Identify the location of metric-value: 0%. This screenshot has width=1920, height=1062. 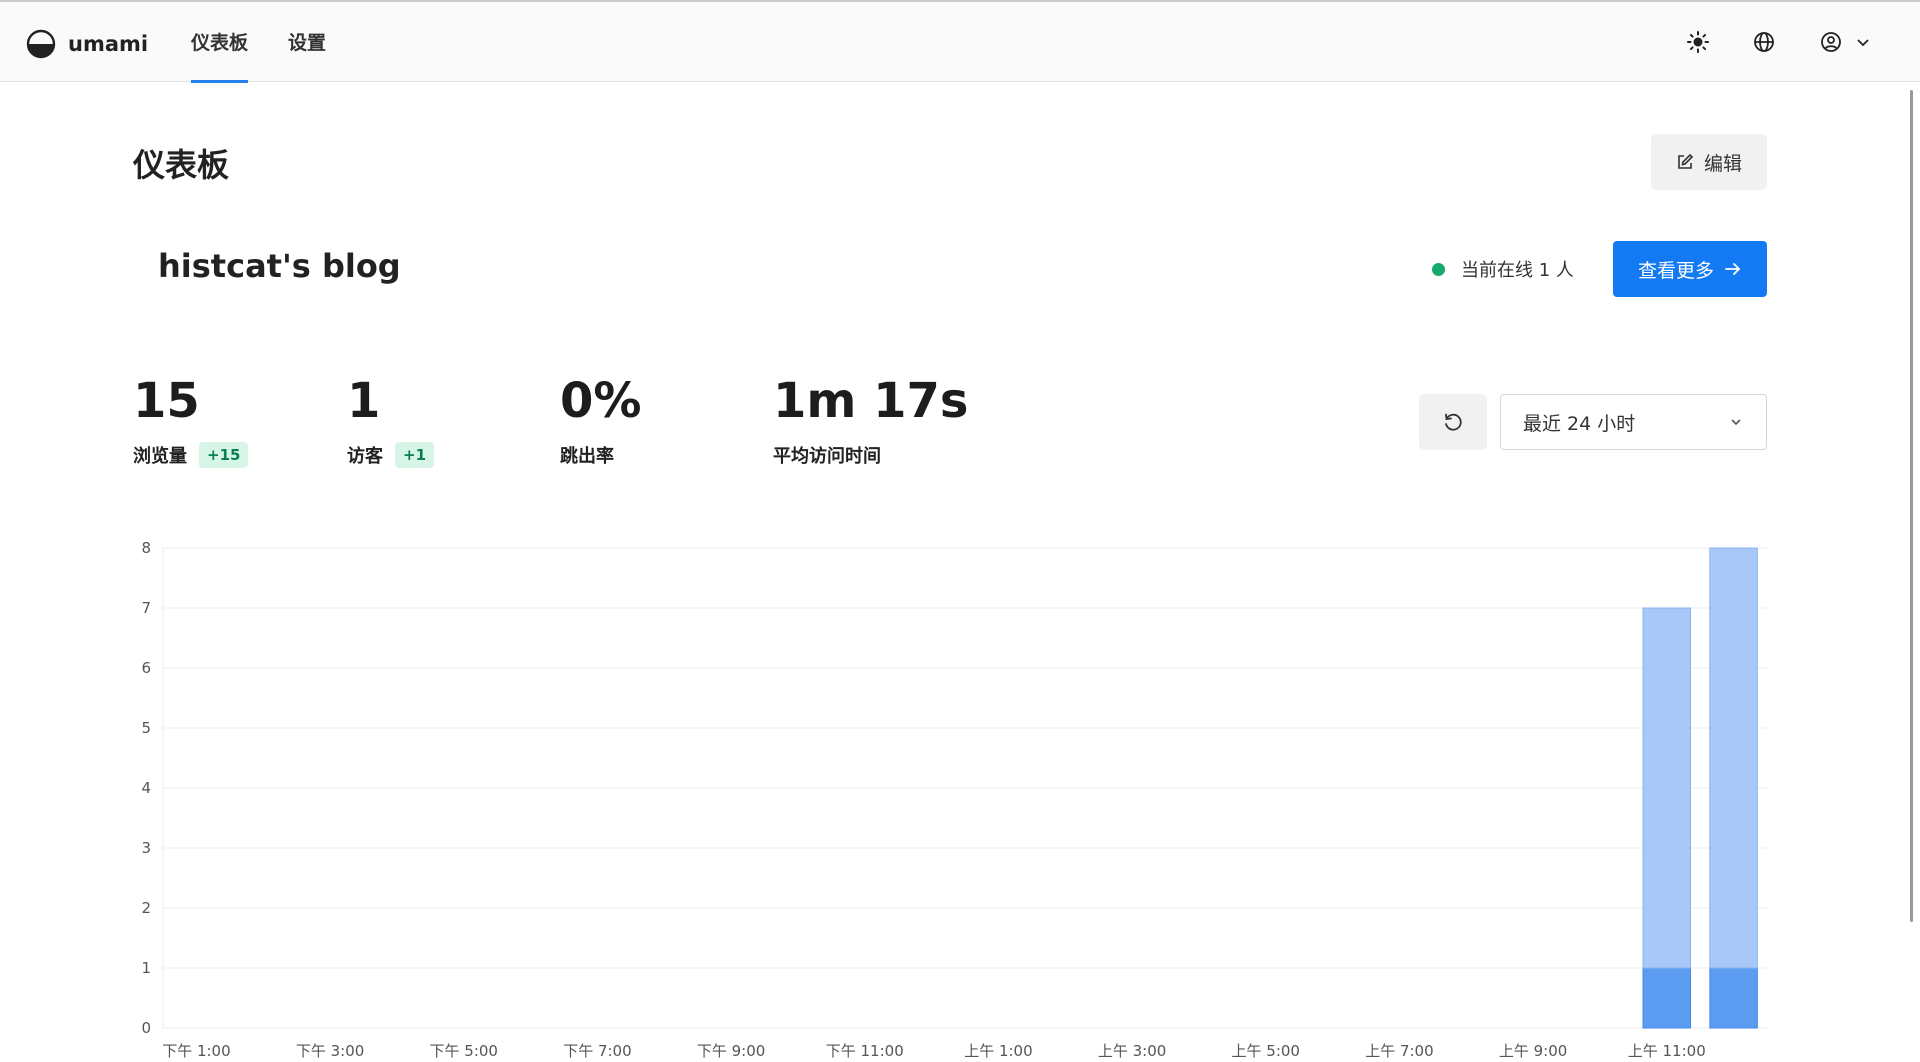
(601, 401).